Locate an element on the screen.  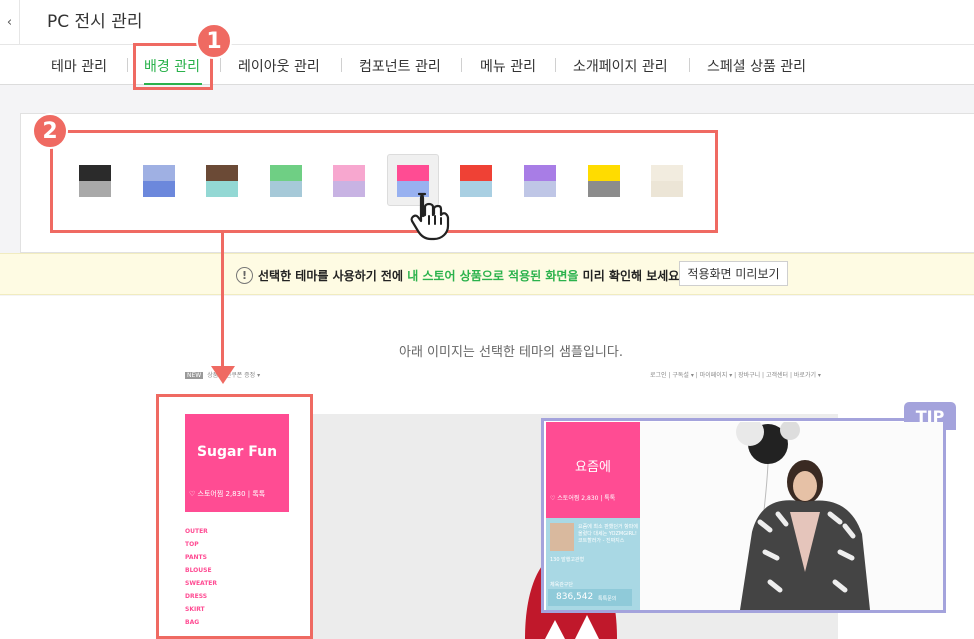
tab-intro-page: 소개페이지 관리 is located at coordinates (620, 66).